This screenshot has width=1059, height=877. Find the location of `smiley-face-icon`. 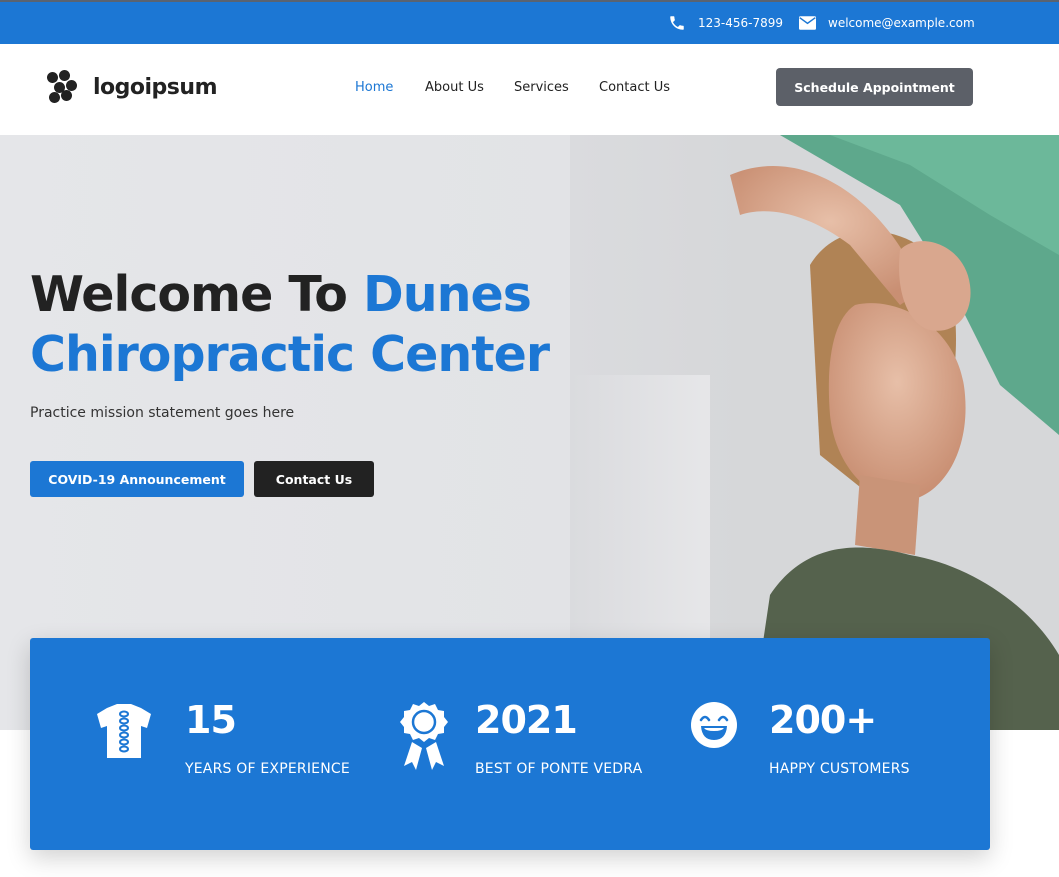

smiley-face-icon is located at coordinates (714, 725).